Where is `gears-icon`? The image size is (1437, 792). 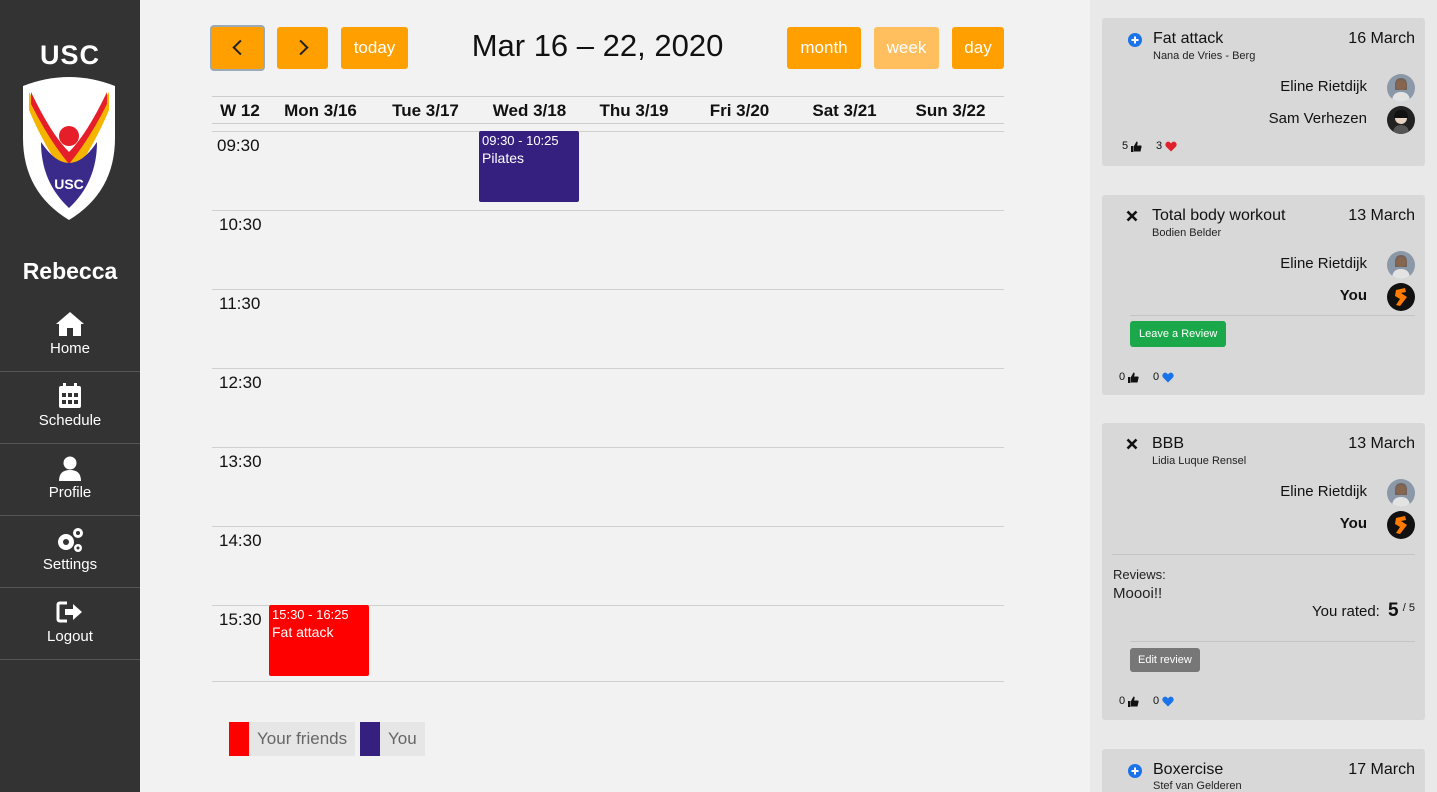 gears-icon is located at coordinates (70, 540).